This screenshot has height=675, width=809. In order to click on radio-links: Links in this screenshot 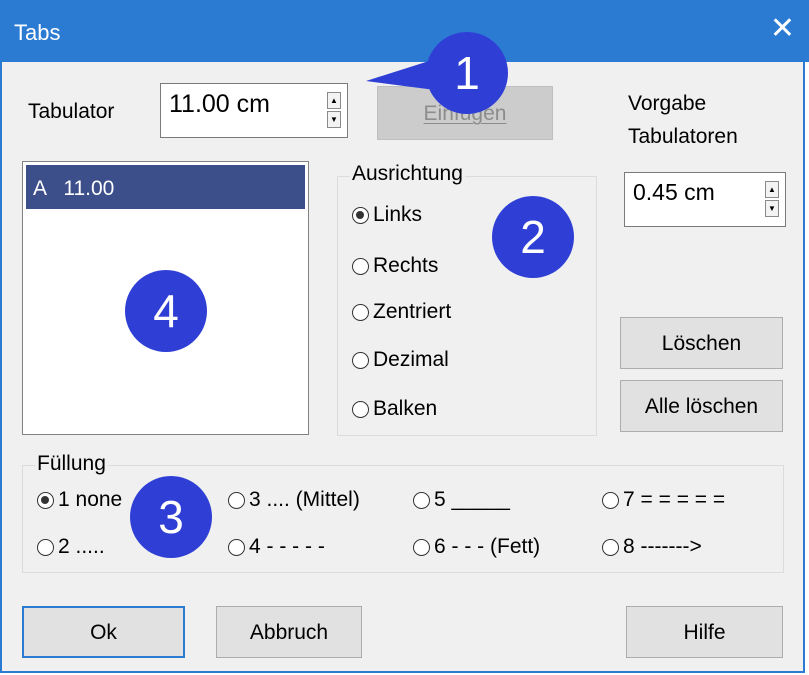, I will do `click(387, 215)`.